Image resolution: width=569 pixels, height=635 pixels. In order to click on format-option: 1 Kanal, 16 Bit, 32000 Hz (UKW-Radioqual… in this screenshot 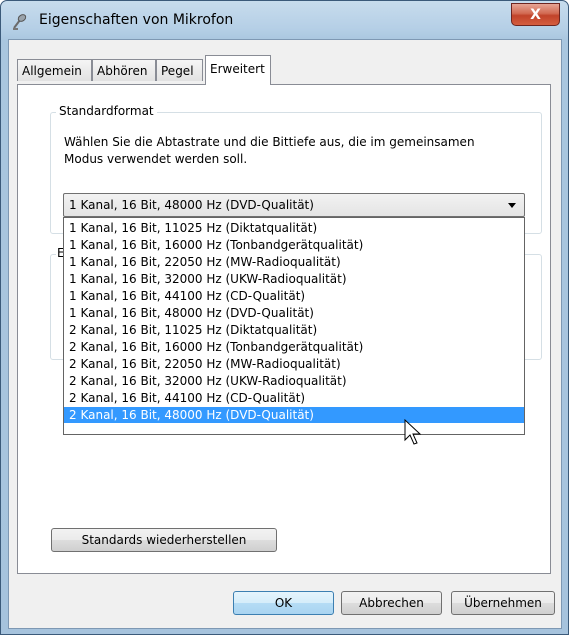, I will do `click(294, 279)`.